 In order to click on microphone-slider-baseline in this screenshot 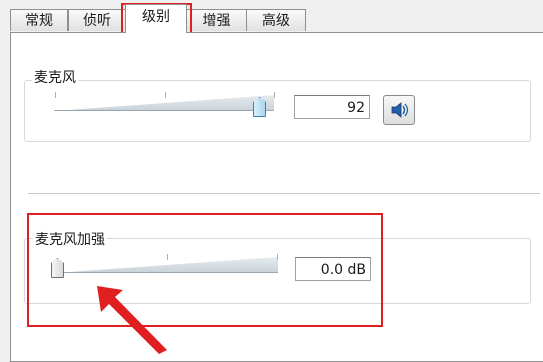, I will do `click(164, 110)`.